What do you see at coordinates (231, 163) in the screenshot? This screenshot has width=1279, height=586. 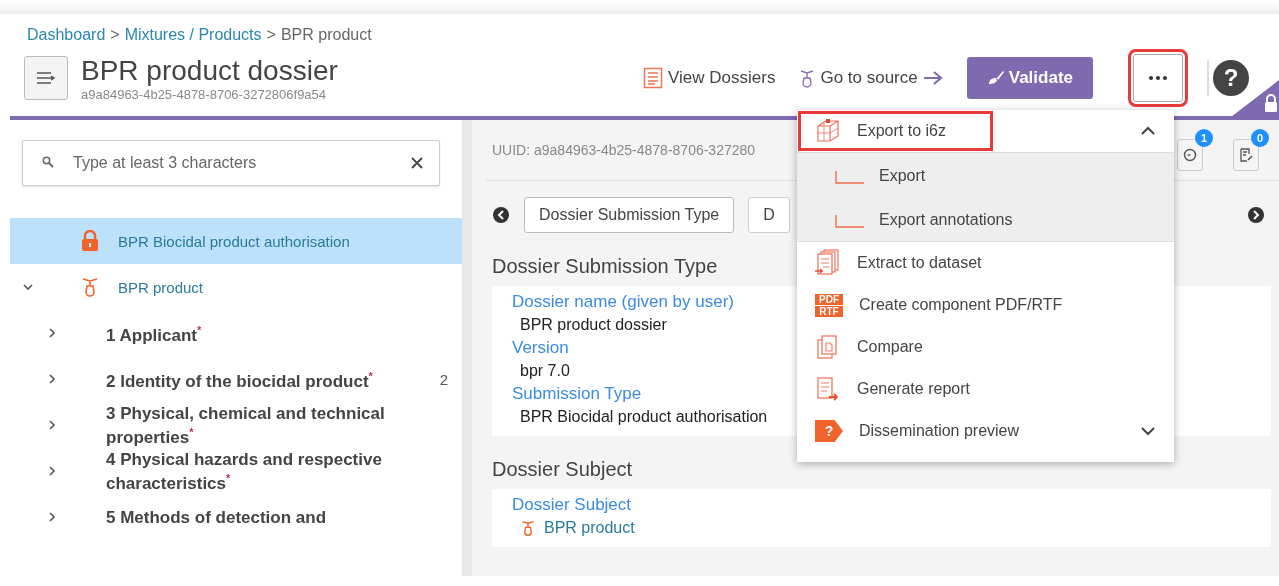 I see `search-field: Type at least 3 characters` at bounding box center [231, 163].